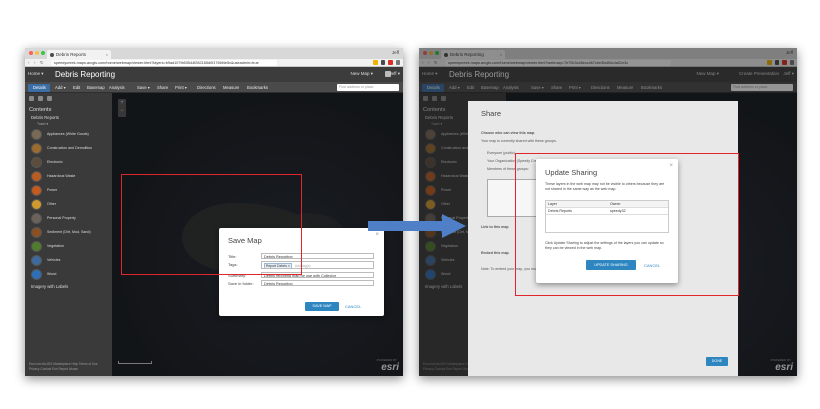 The width and height of the screenshot is (820, 409). I want to click on directions-button: Directions, so click(206, 87).